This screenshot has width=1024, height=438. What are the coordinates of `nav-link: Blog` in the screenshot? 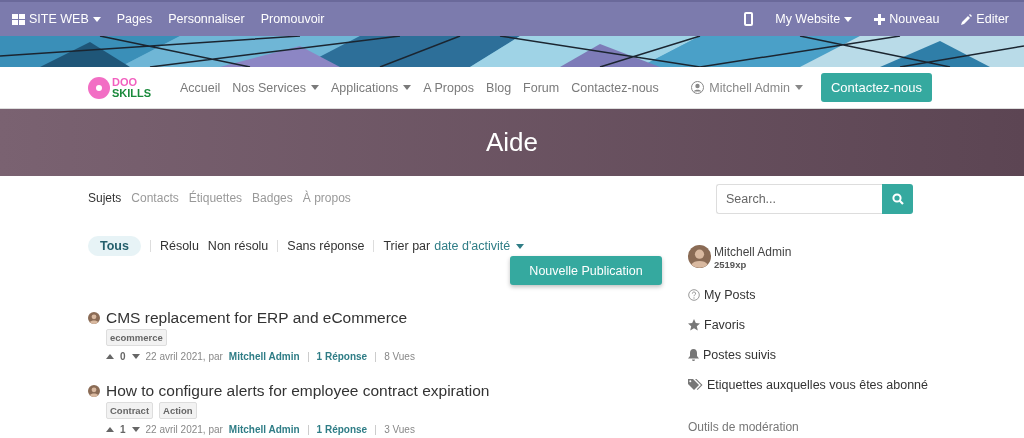 It's located at (499, 87).